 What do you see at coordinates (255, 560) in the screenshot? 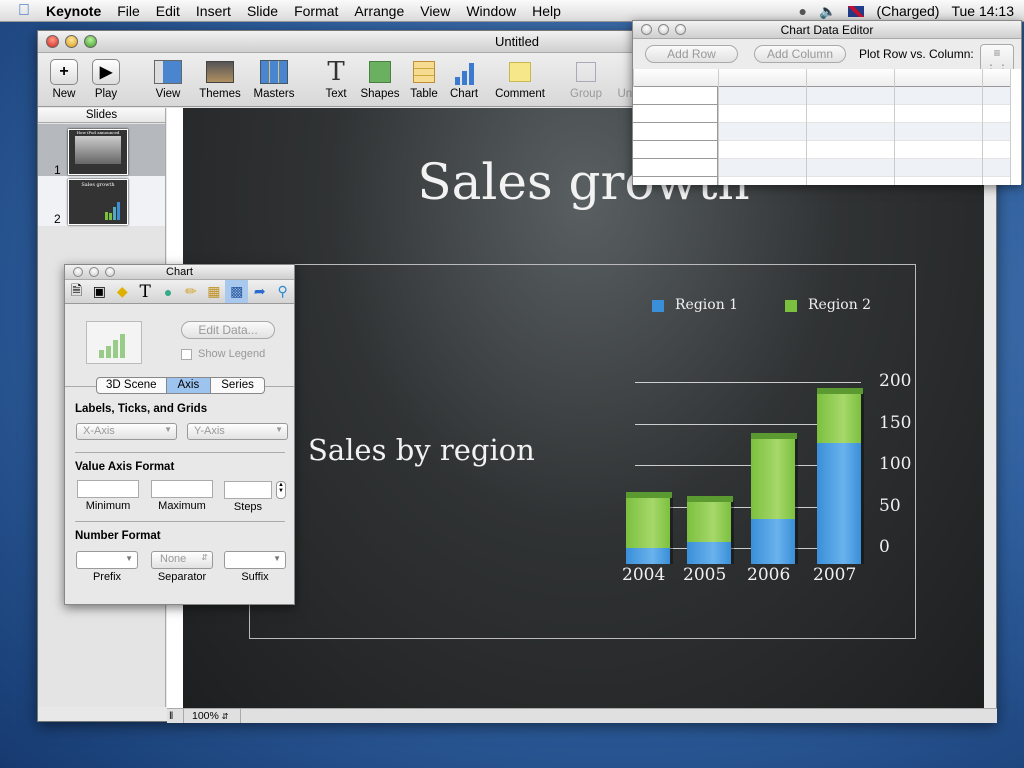
I see `suffix-popup: ▼` at bounding box center [255, 560].